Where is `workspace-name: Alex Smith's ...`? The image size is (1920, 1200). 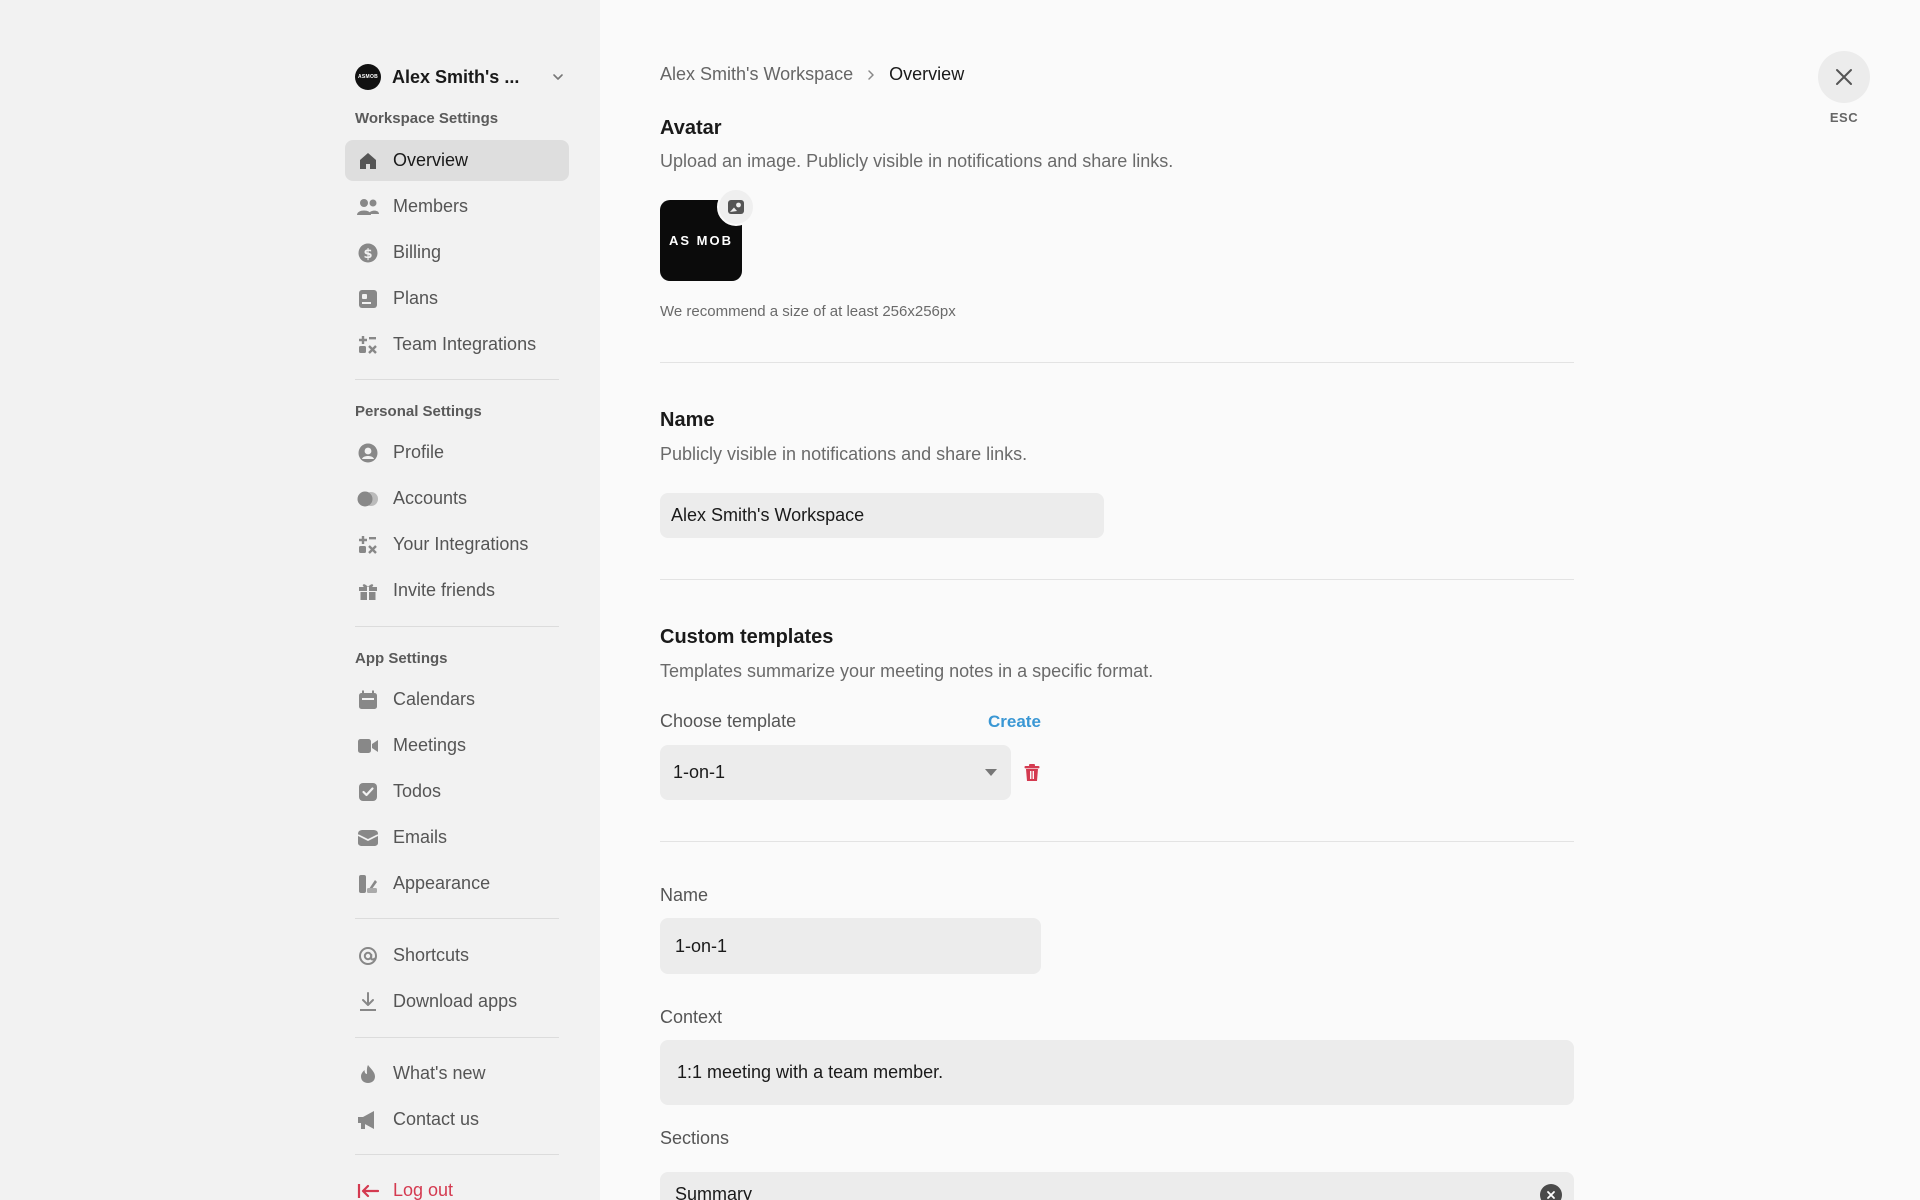
workspace-name: Alex Smith's ... is located at coordinates (456, 76).